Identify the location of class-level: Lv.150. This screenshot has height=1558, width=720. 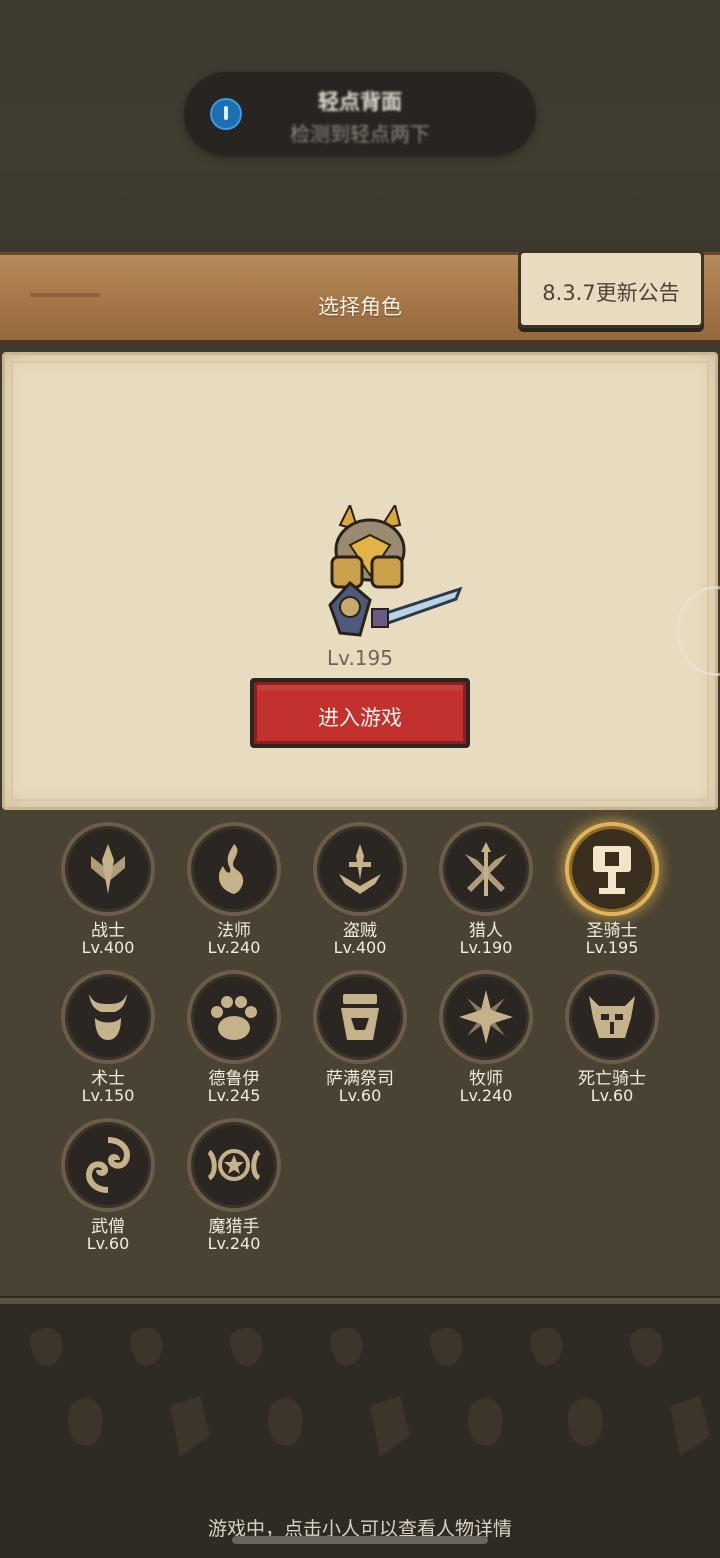
(108, 1095).